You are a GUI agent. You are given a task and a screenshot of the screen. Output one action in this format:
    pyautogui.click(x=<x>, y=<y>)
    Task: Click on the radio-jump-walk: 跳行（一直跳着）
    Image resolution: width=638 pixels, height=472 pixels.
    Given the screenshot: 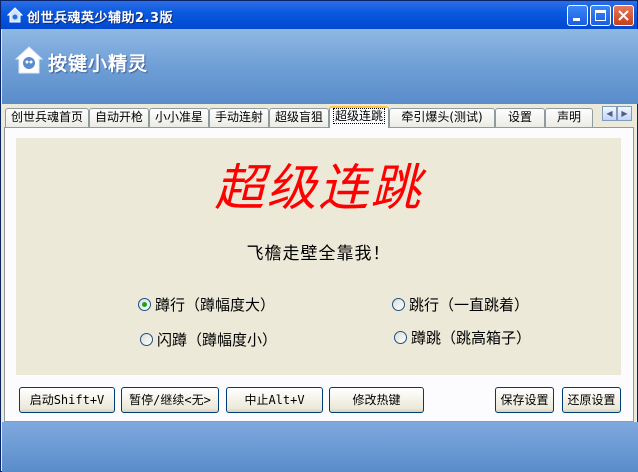 What is the action you would take?
    pyautogui.click(x=460, y=304)
    